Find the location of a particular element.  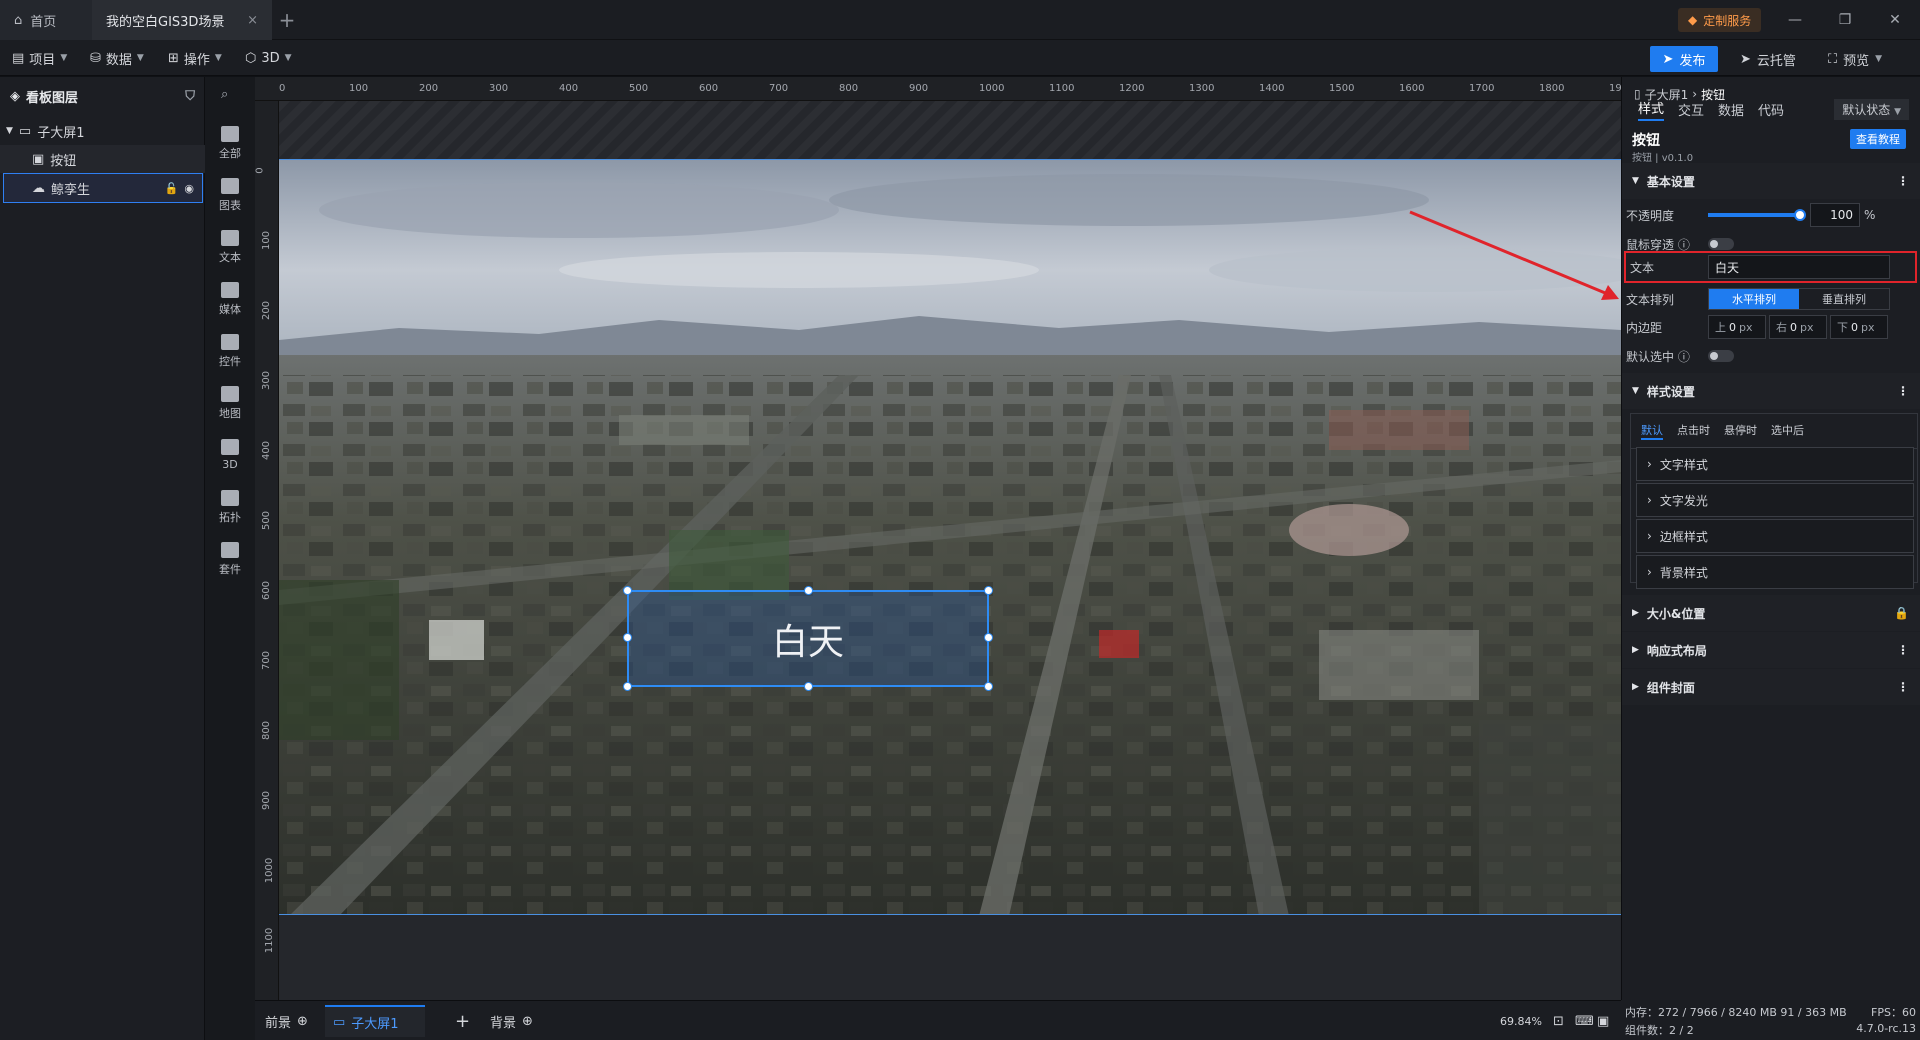

state-tab-selected: 选中后 is located at coordinates (1787, 431).